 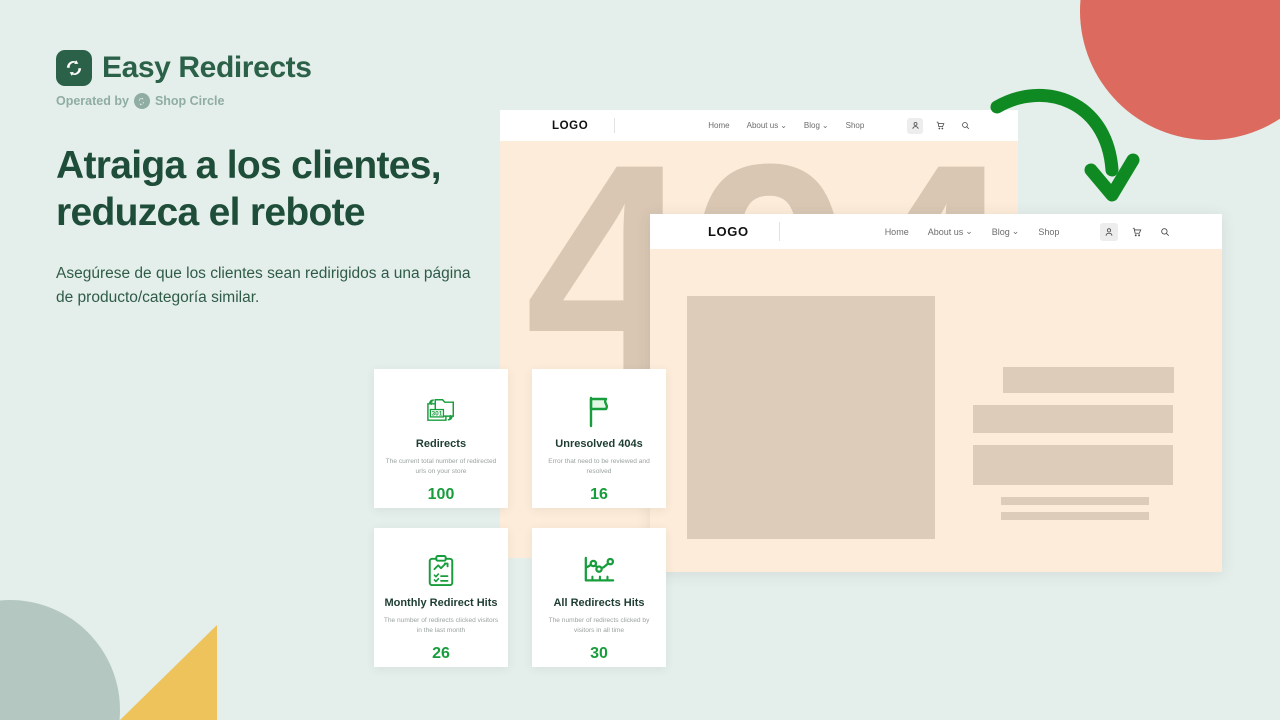 I want to click on operated-by-row: Operated by Shop Circle, so click(x=271, y=101).